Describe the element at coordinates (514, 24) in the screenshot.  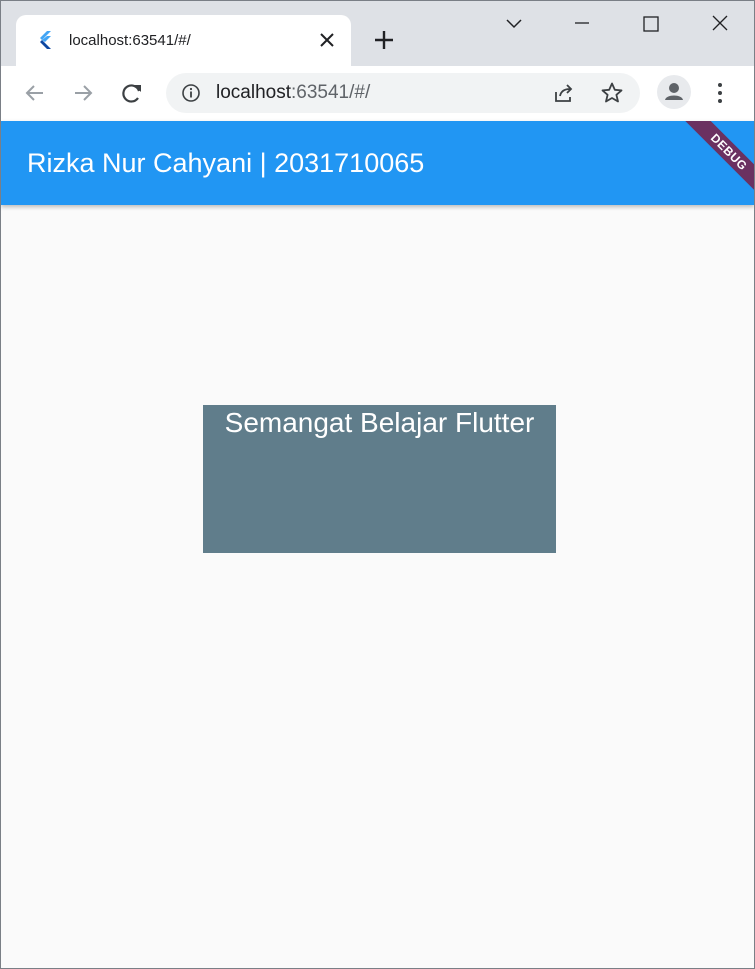
I see `tab-search-icon` at that location.